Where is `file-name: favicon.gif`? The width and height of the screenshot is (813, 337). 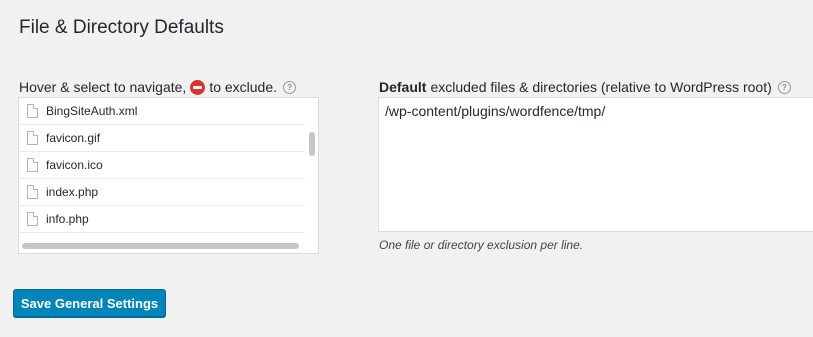
file-name: favicon.gif is located at coordinates (73, 138).